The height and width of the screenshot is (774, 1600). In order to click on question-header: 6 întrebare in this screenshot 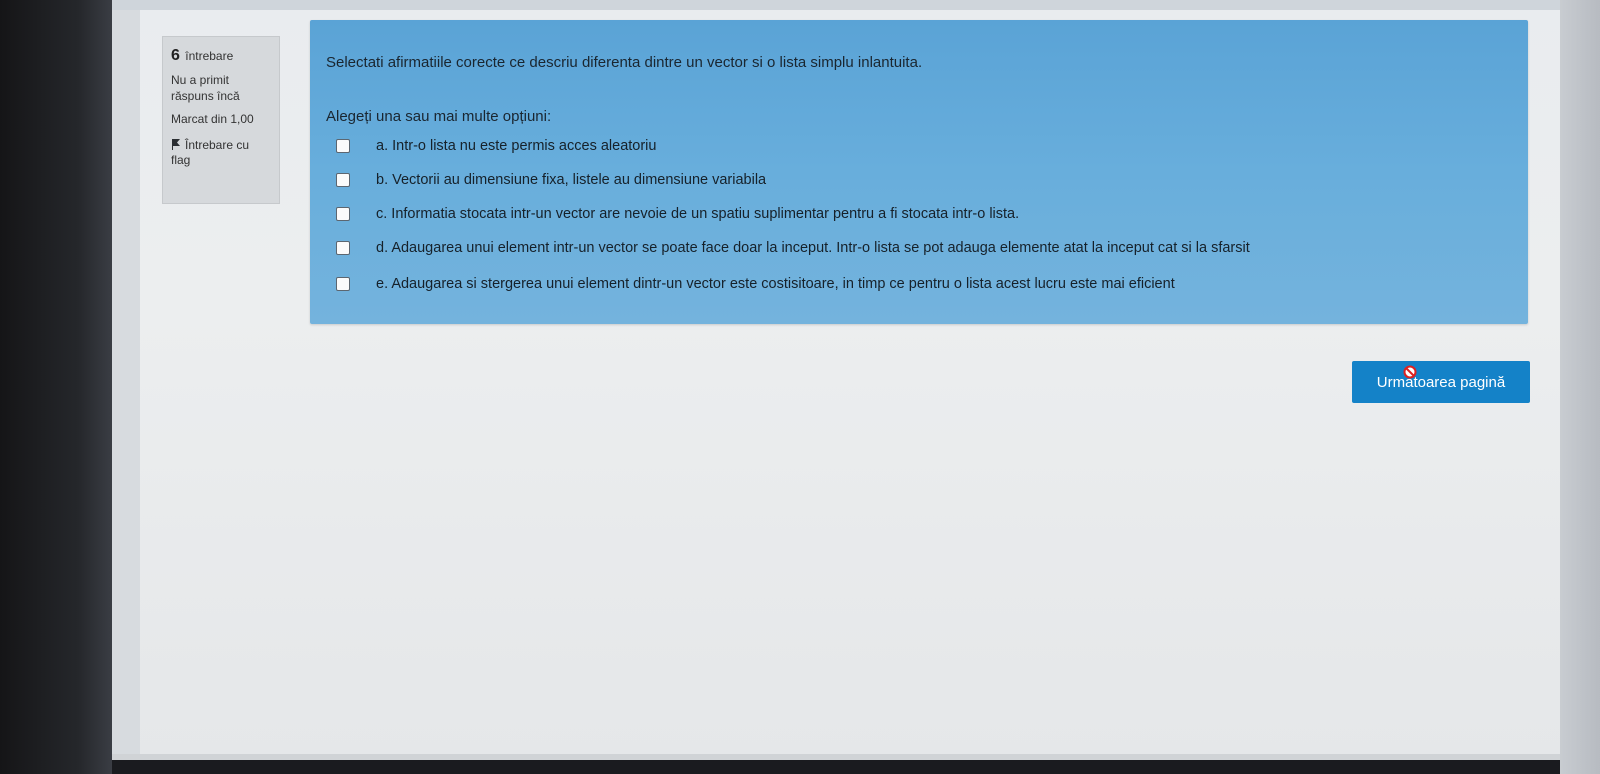, I will do `click(221, 56)`.